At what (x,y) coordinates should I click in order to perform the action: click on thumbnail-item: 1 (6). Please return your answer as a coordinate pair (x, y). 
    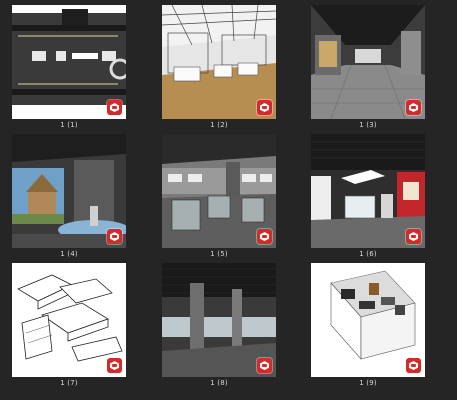
    Looking at the image, I should click on (370, 197).